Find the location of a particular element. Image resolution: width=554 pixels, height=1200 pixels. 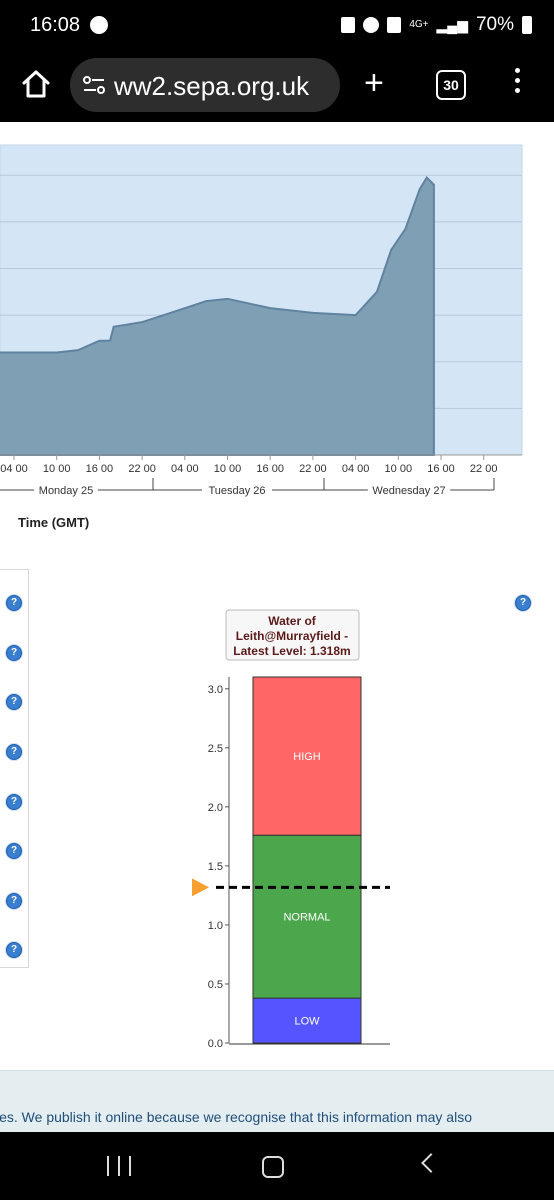

title-line: Latest Level: 1.318m is located at coordinates (291, 651).